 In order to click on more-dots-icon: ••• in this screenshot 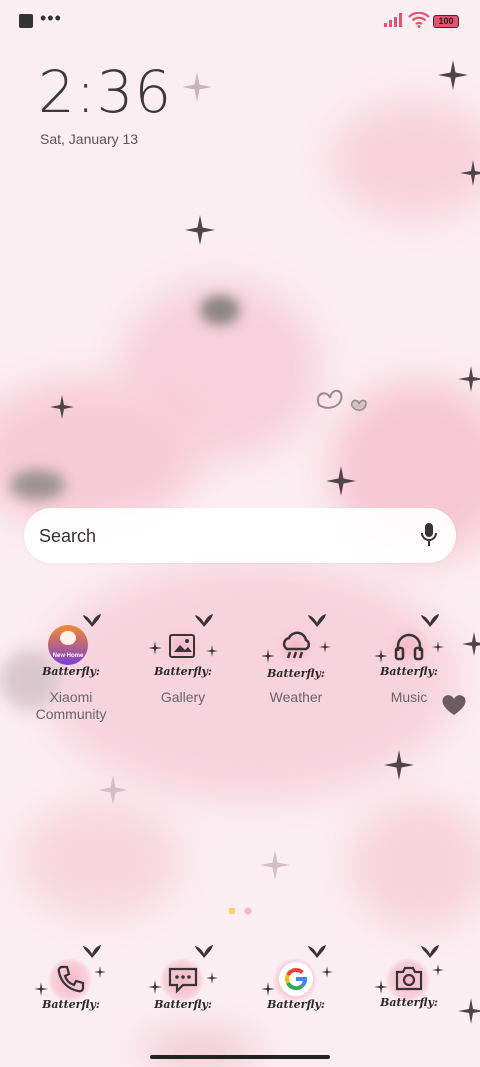, I will do `click(51, 18)`.